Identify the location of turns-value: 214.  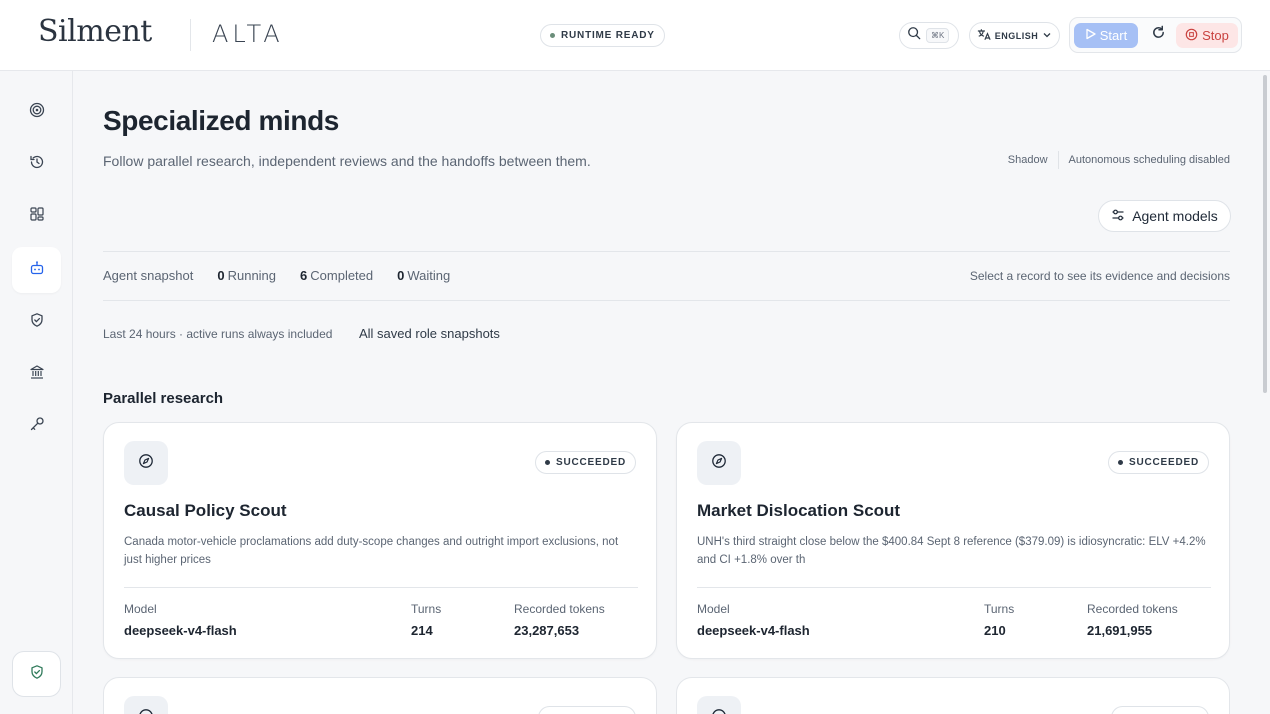
(422, 630).